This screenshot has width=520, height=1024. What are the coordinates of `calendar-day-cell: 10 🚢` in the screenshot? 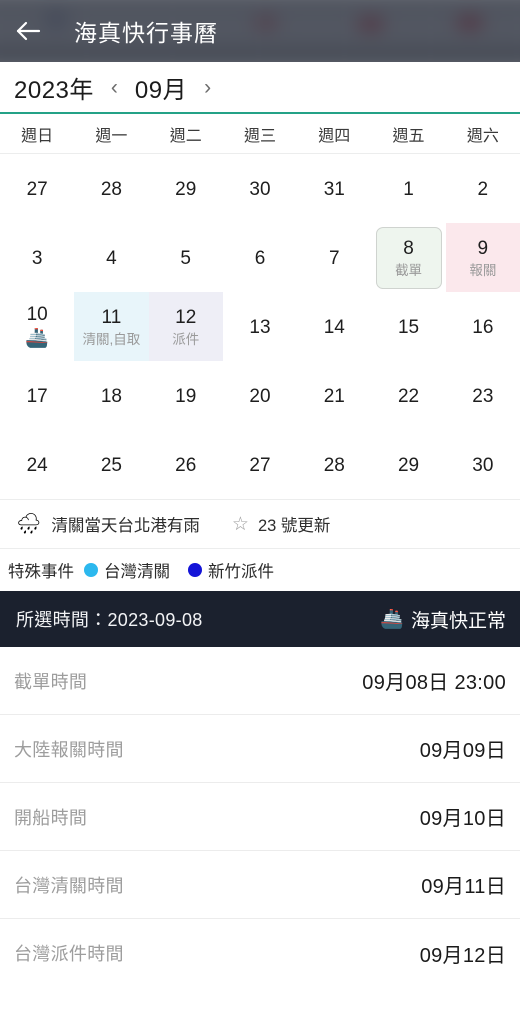 It's located at (37, 326).